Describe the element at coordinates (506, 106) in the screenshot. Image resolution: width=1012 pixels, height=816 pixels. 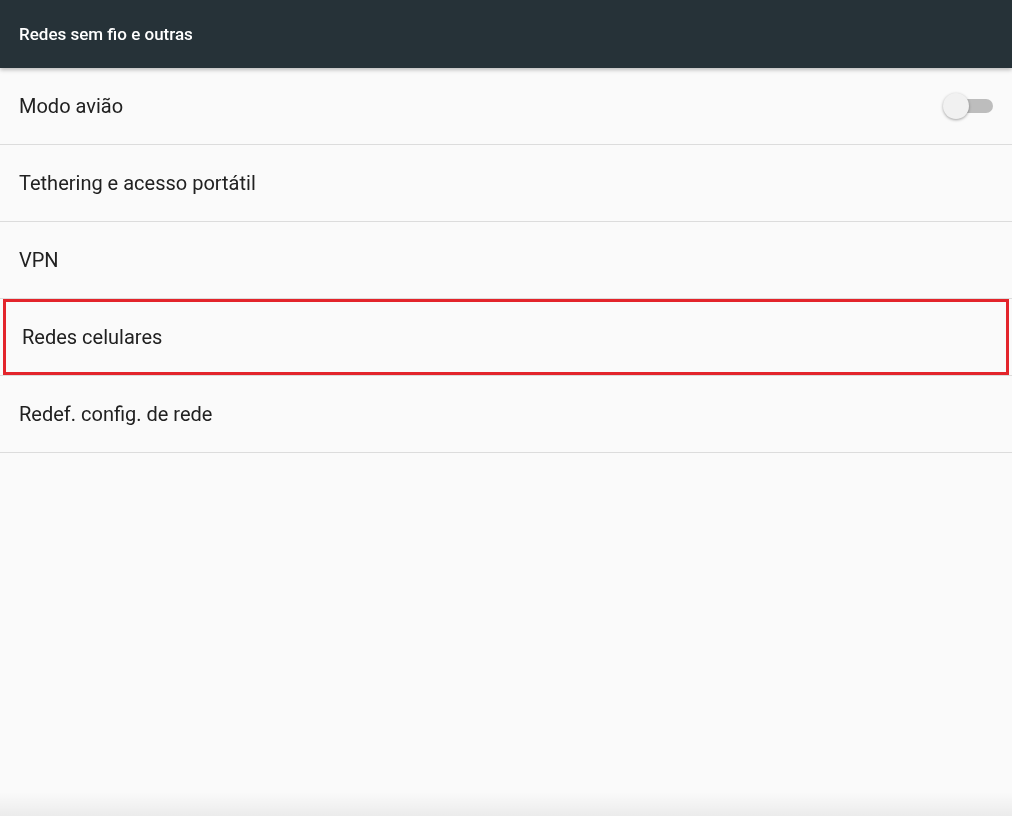
I see `settings-item: Modo avião` at that location.